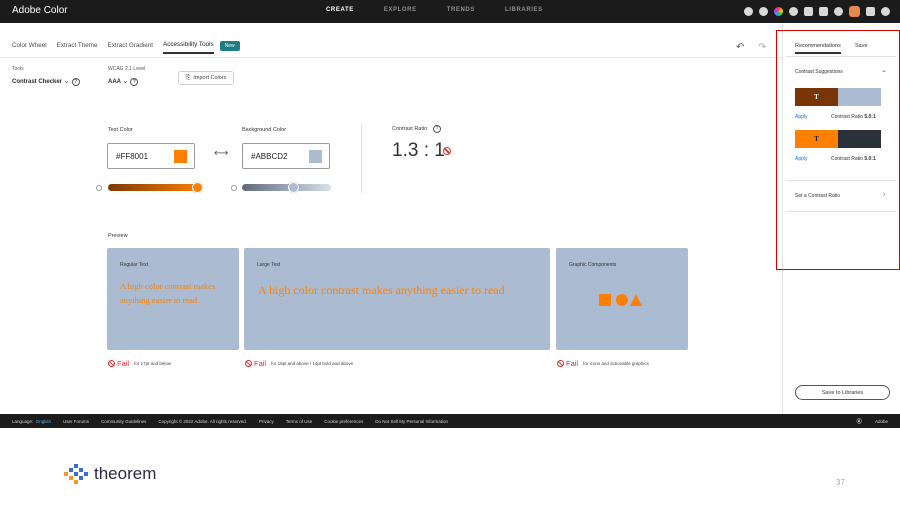  I want to click on tools-value: Contrast Checker, so click(37, 82).